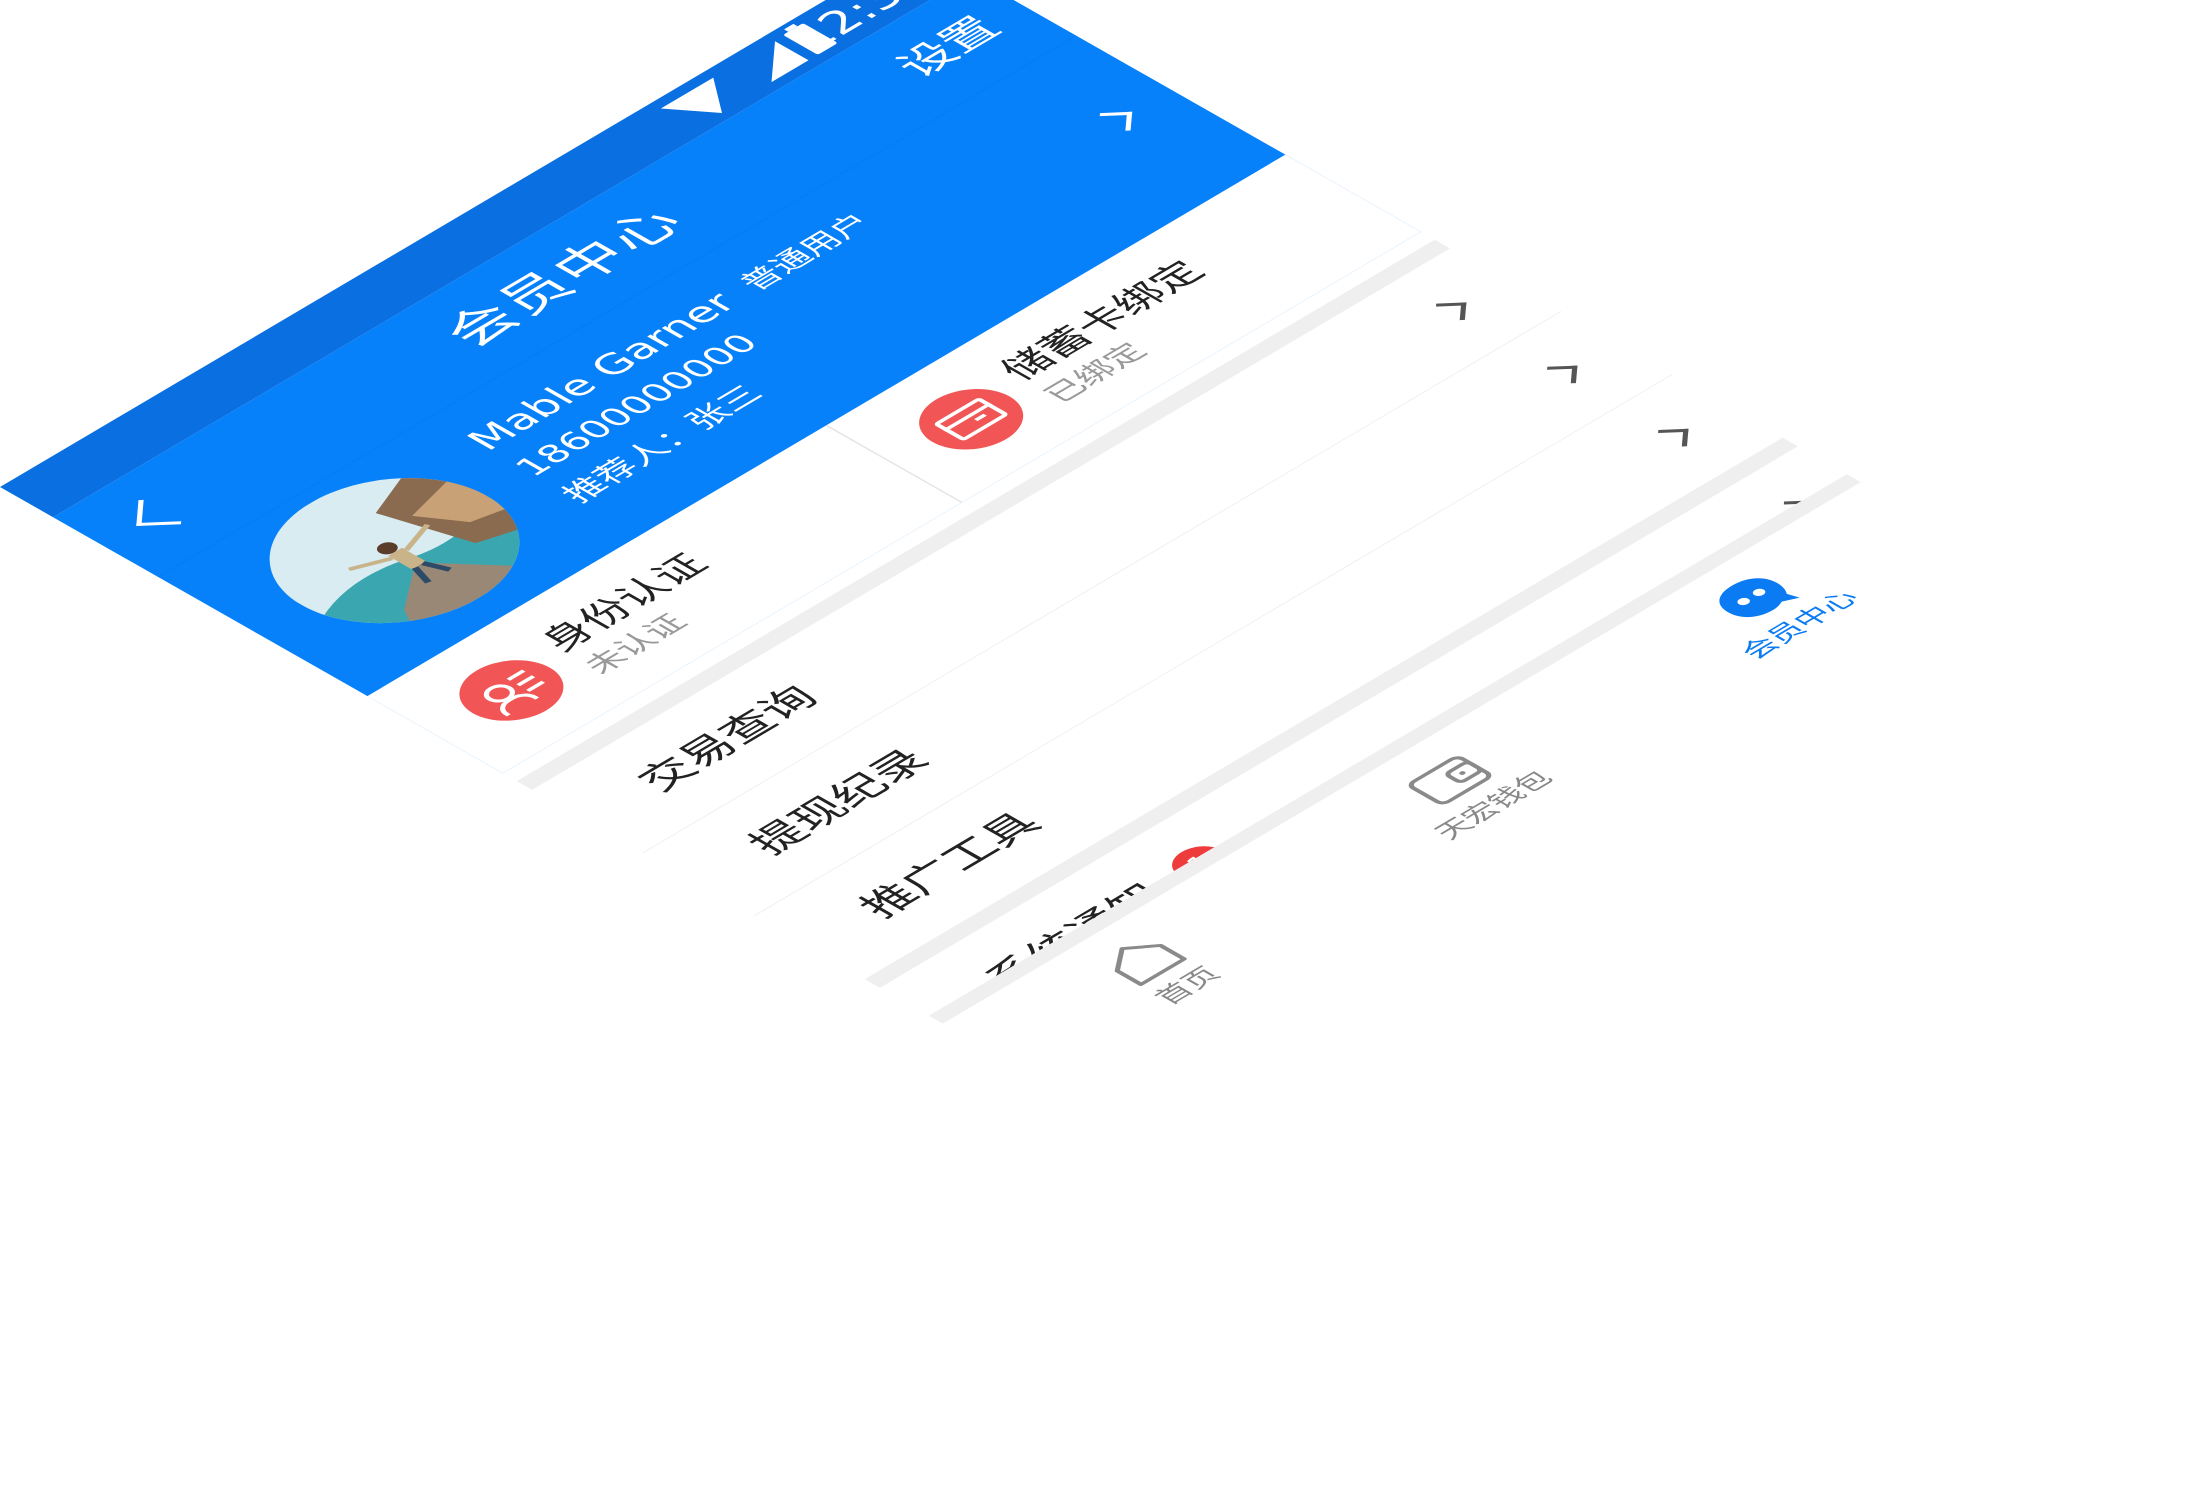  What do you see at coordinates (773, 62) in the screenshot?
I see `signal-icon` at bounding box center [773, 62].